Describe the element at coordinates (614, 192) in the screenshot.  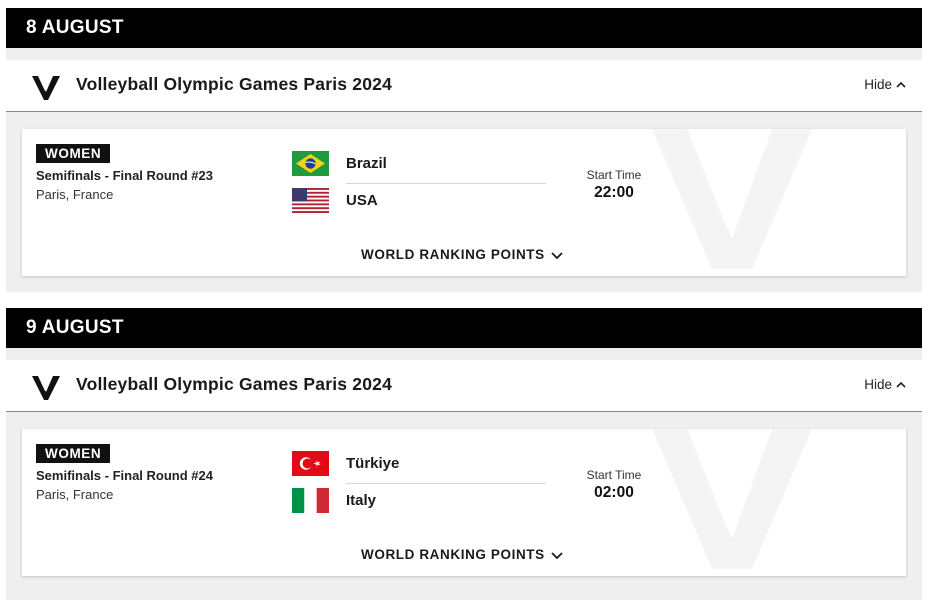
I see `start-time-value: 22:00` at that location.